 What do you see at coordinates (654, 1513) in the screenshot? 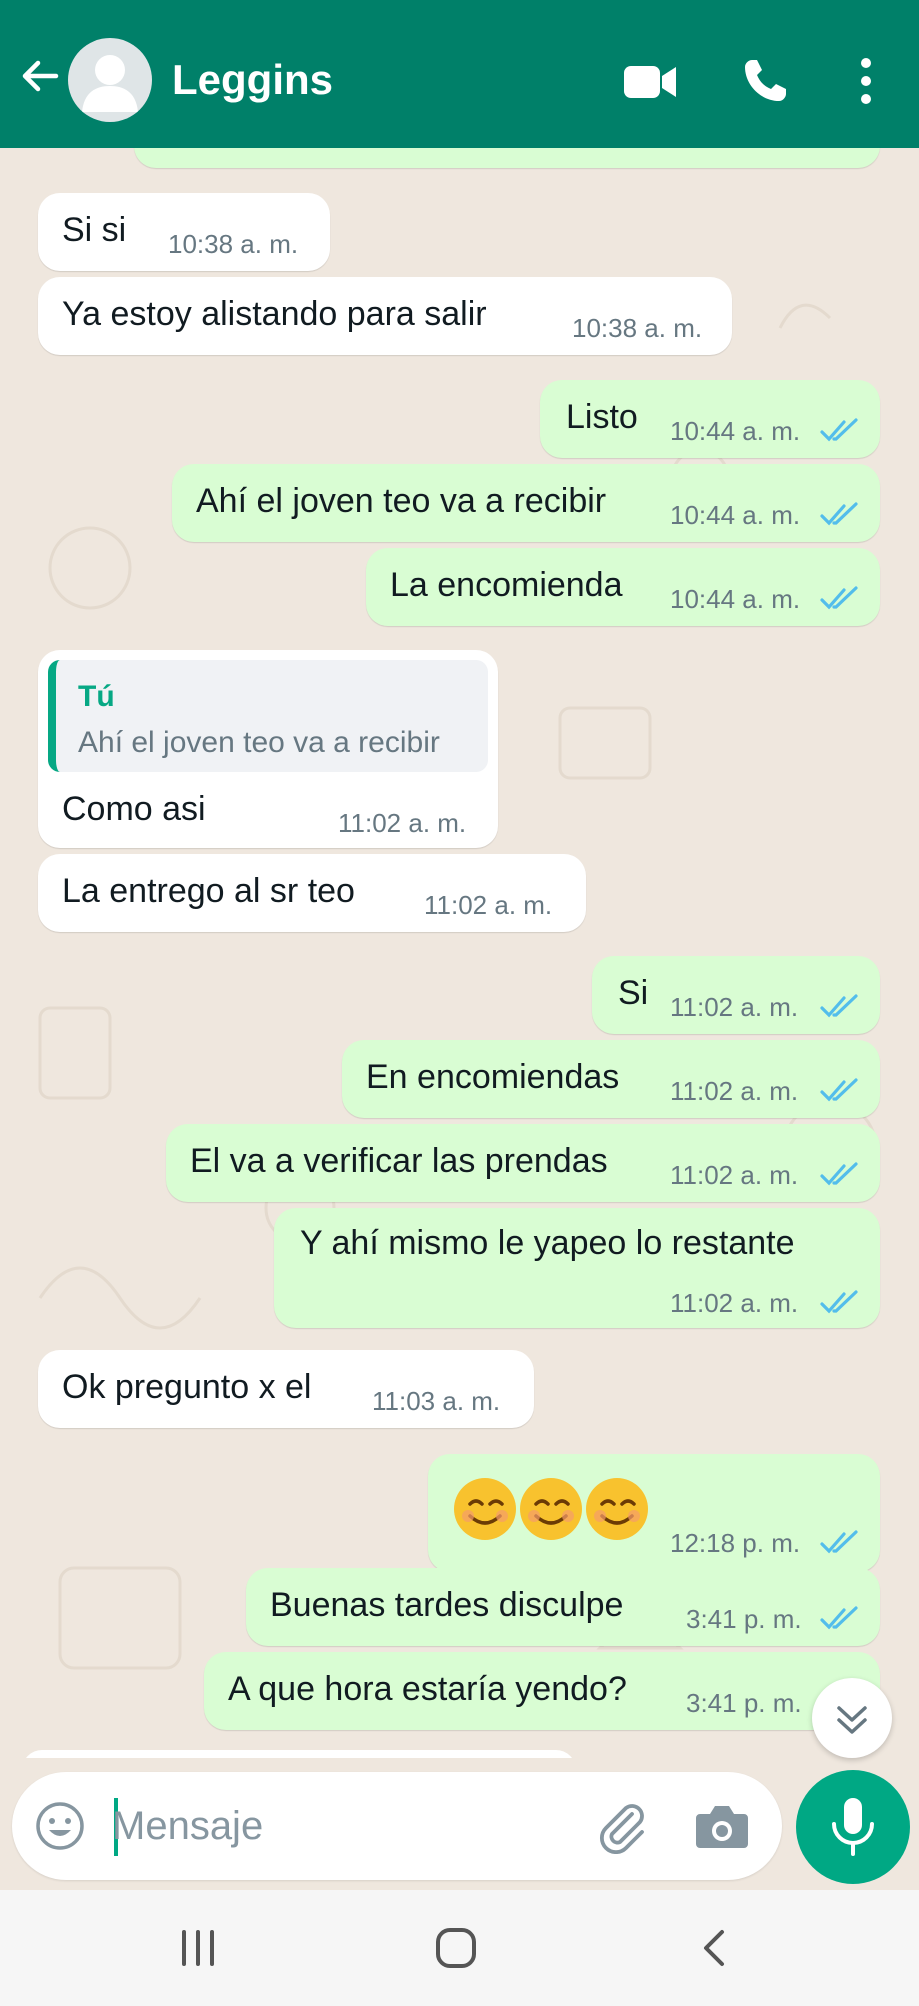
I see `message-bubble-outgoing-emoji: 12:18 p. m.` at bounding box center [654, 1513].